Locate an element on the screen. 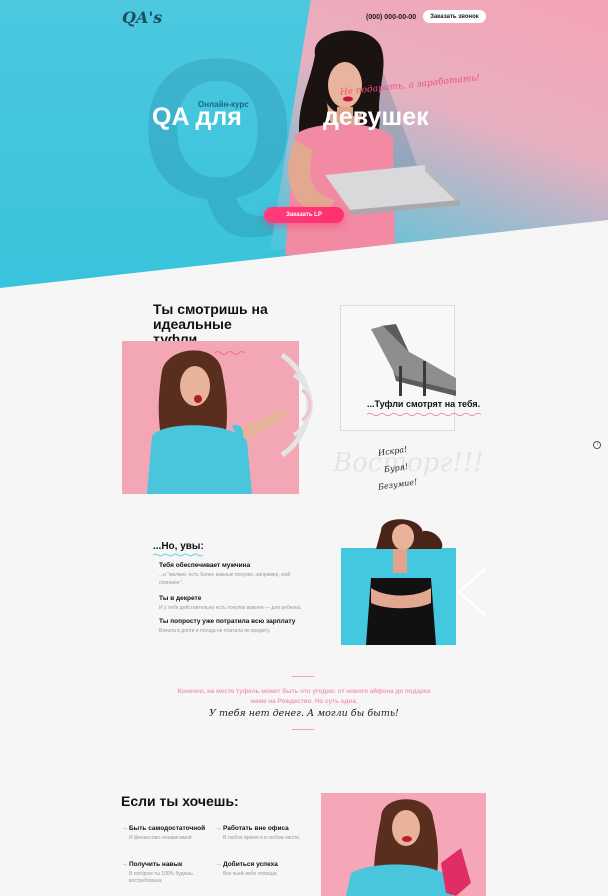  emotion-word: Безумие! is located at coordinates (397, 484).